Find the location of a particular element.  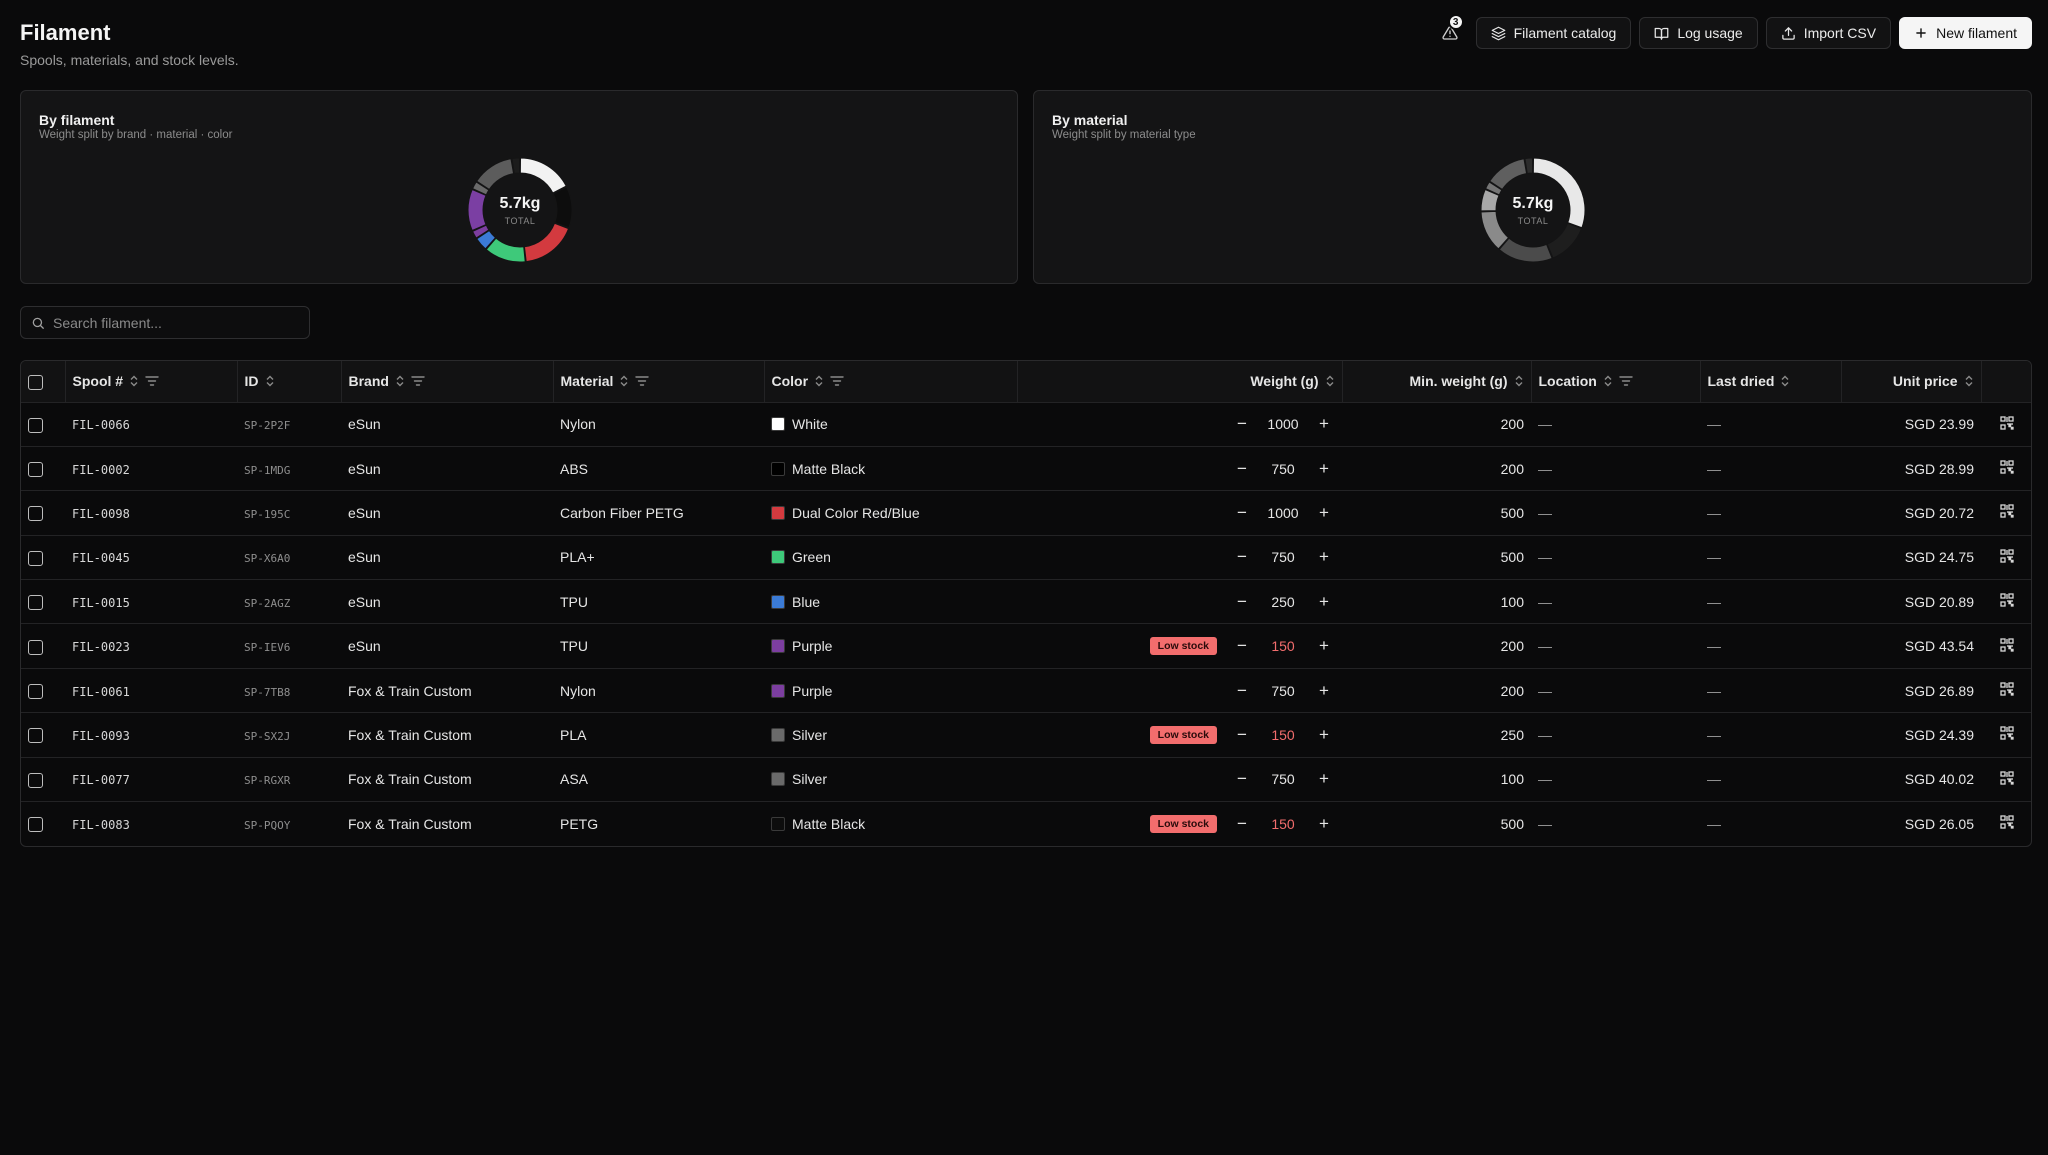

unit-price-cell: SGD 20.89 is located at coordinates (1939, 601).